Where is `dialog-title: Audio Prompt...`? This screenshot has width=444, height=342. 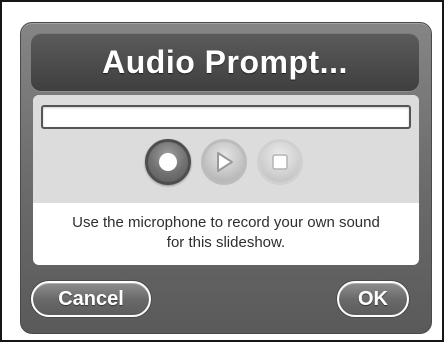 dialog-title: Audio Prompt... is located at coordinates (225, 61).